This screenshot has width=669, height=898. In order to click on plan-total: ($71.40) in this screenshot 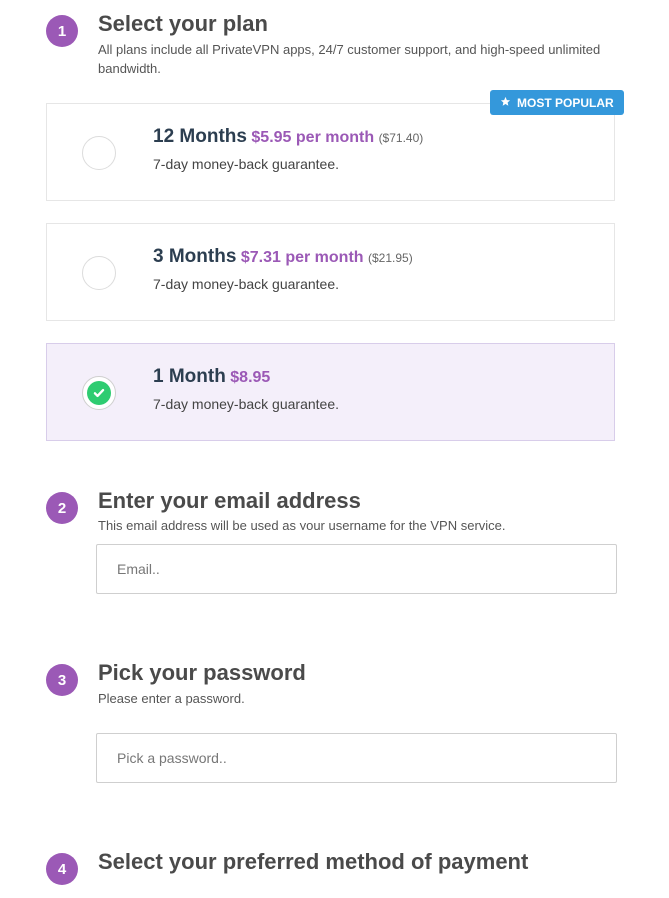, I will do `click(401, 138)`.